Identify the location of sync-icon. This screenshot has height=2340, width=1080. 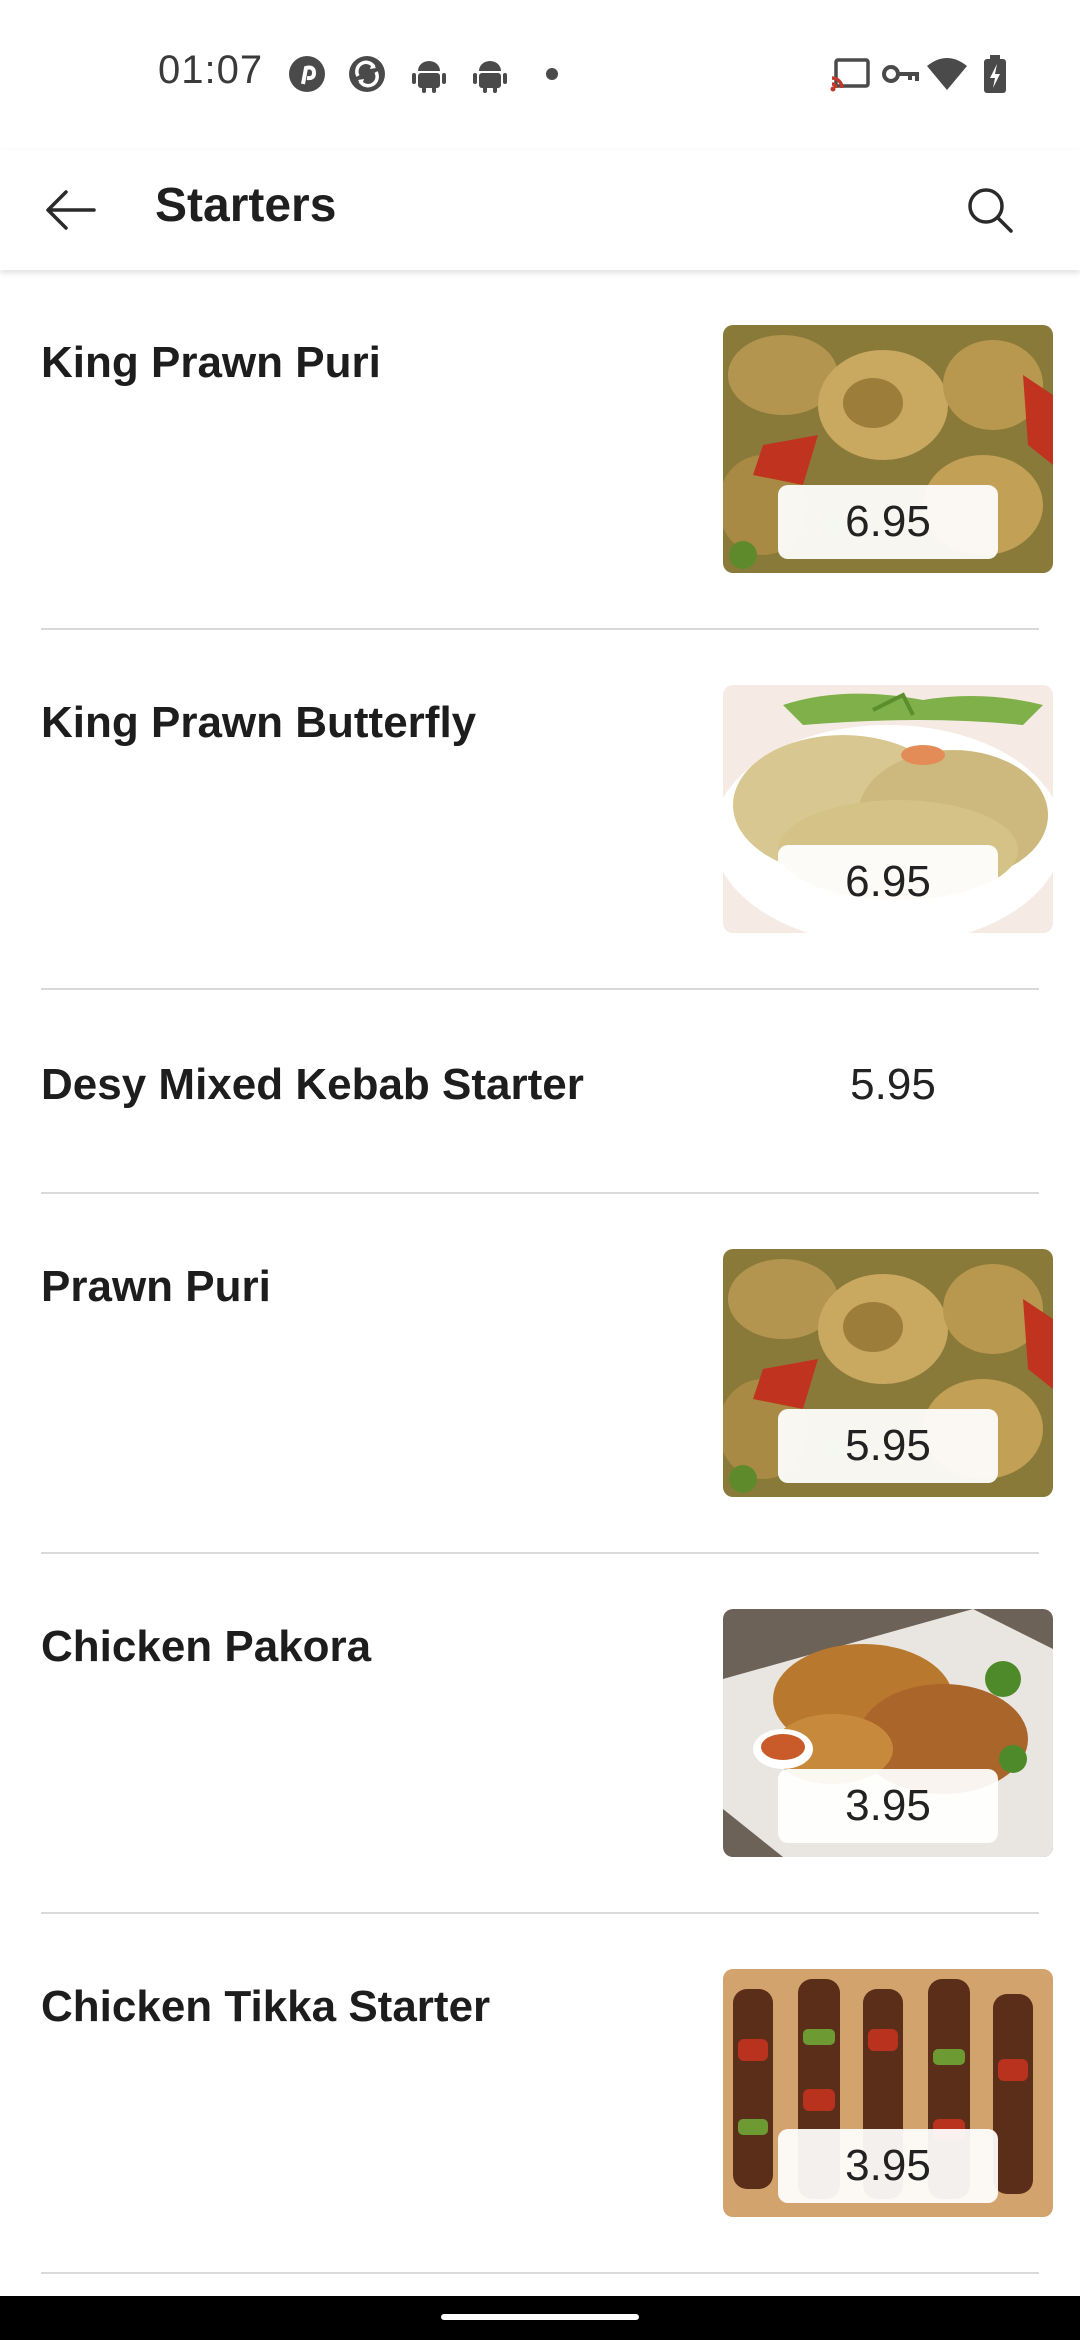
(367, 74).